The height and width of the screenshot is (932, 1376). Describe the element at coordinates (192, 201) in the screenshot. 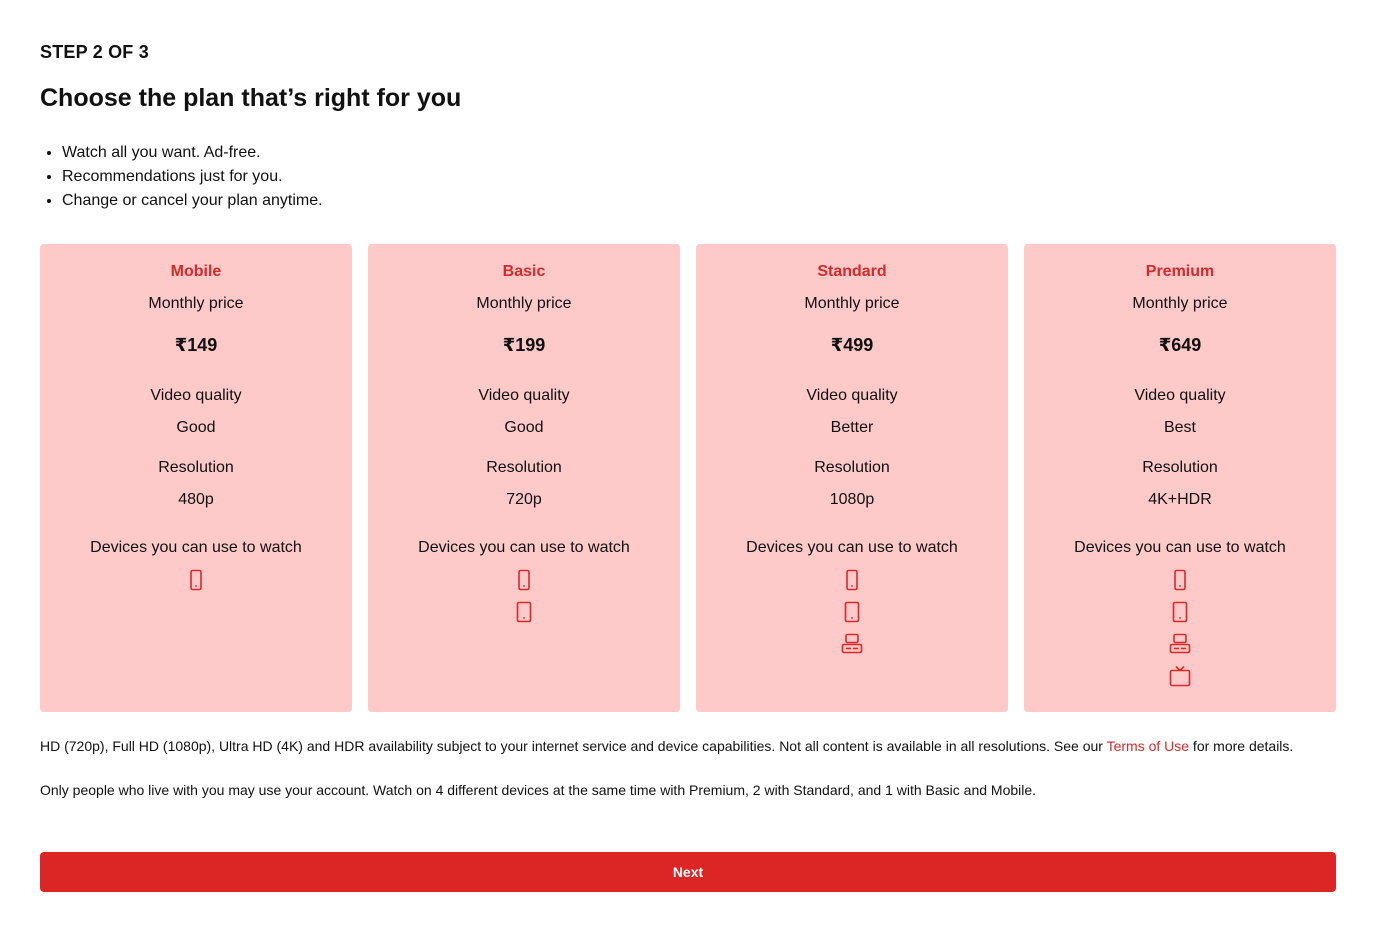

I see `benefit-item: Change or cancel your plan anytime.` at that location.